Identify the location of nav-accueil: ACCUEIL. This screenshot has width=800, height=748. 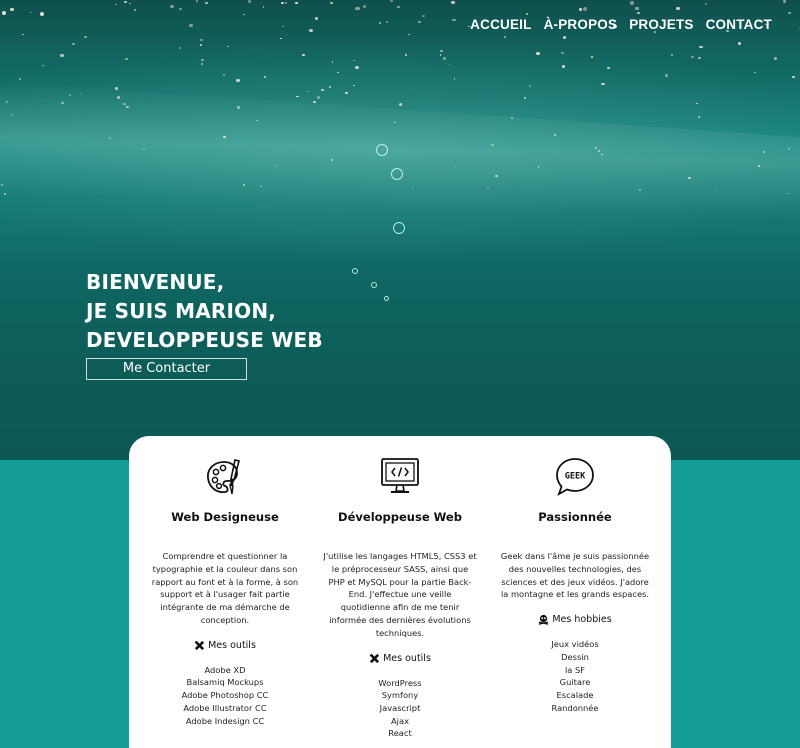
(500, 24).